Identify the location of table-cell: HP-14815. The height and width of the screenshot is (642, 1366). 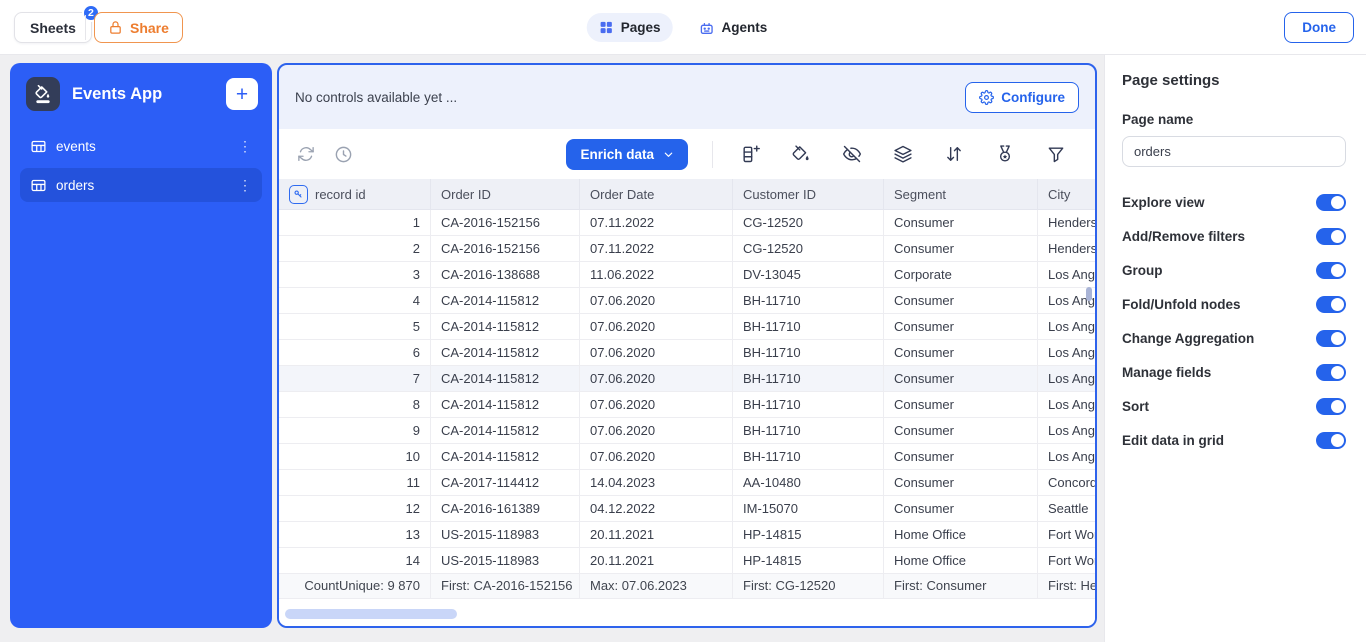
(808, 534).